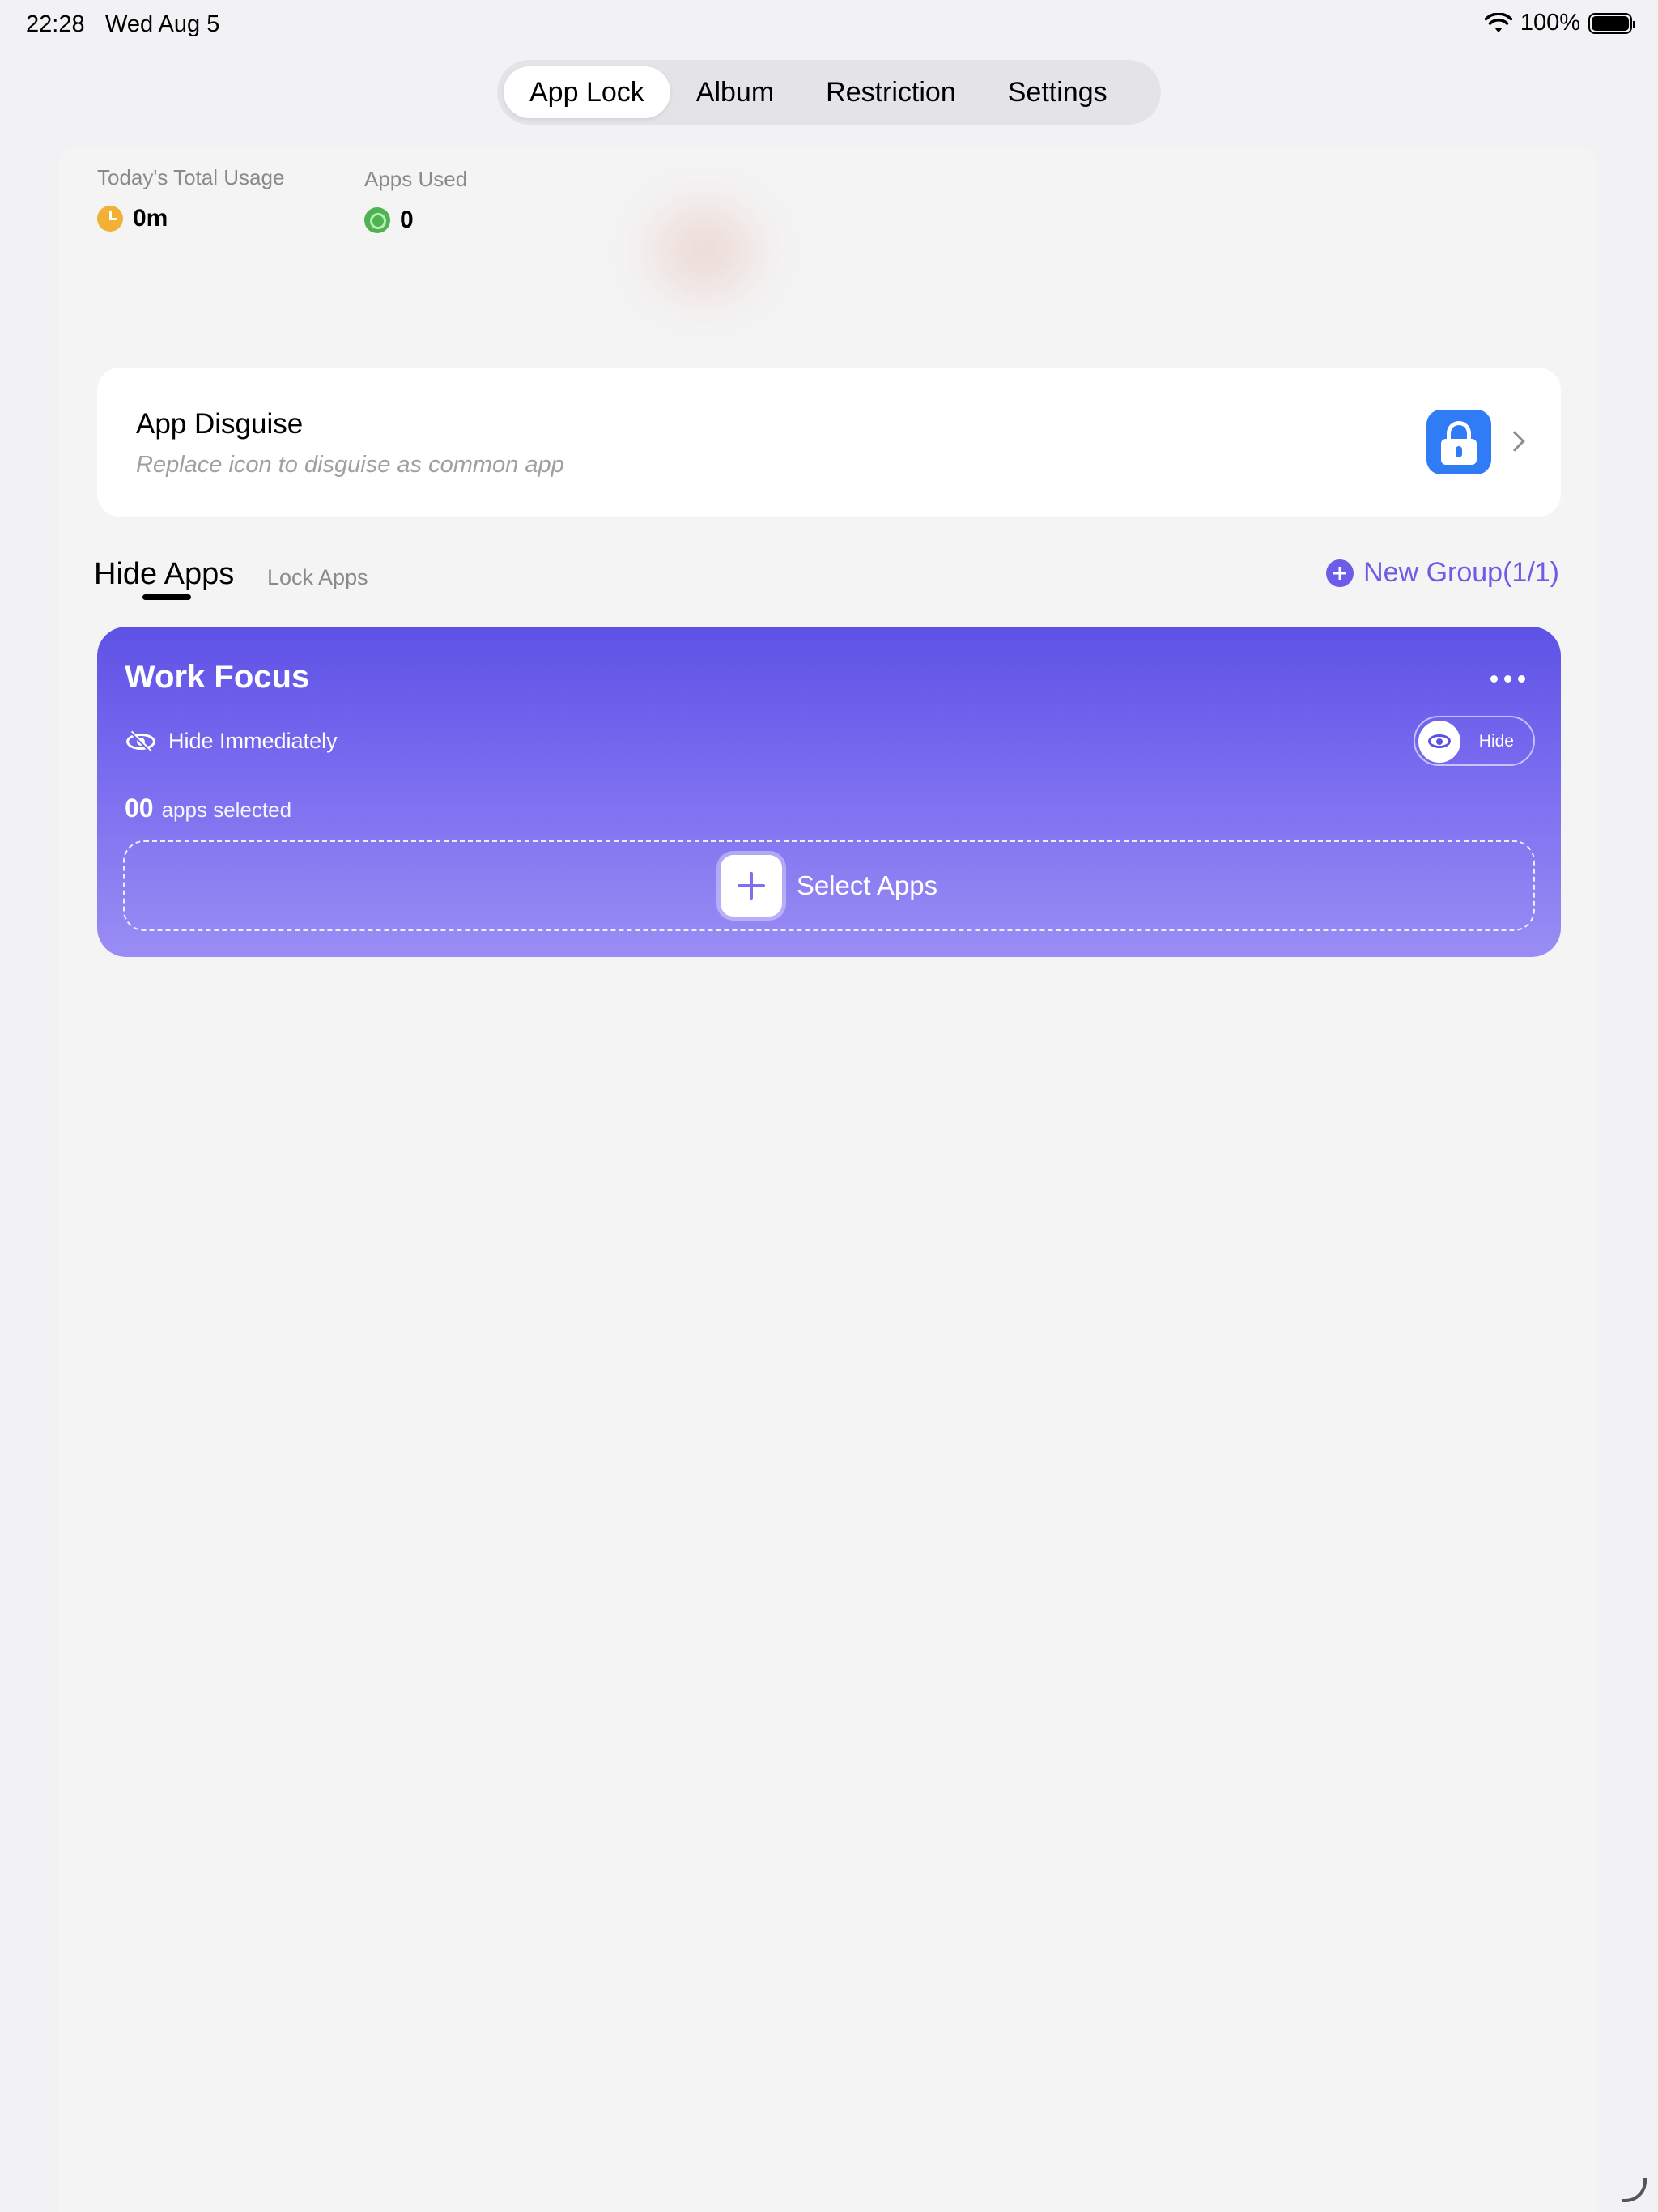  Describe the element at coordinates (1550, 23) in the screenshot. I see `battery-percent: 100%` at that location.